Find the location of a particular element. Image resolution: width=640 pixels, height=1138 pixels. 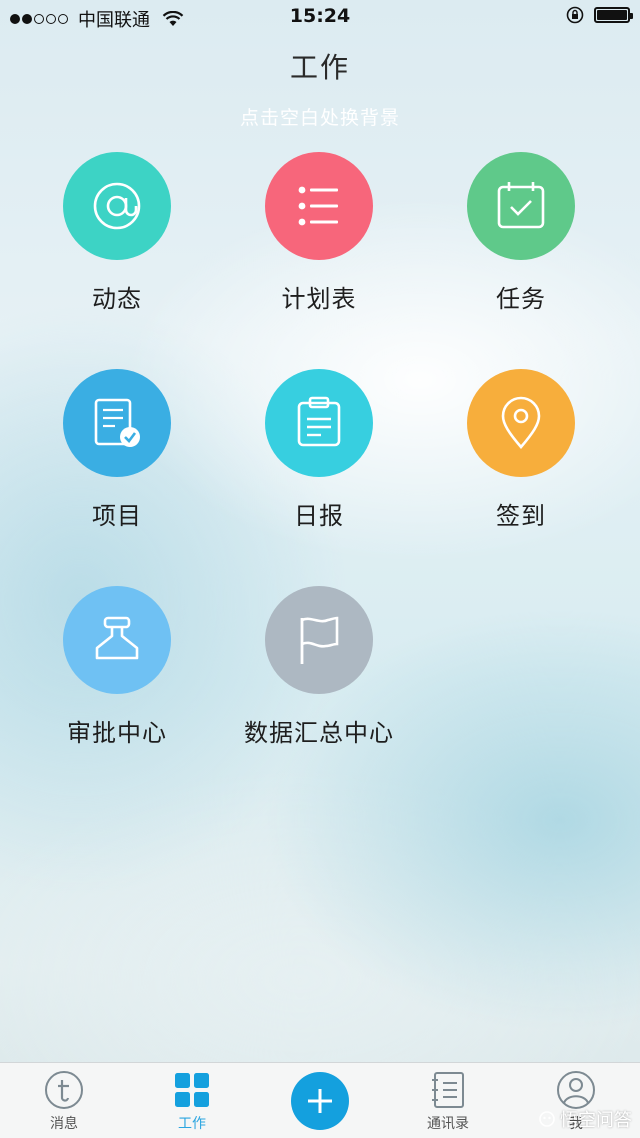

app-label: 数据汇总中心 is located at coordinates (319, 733).